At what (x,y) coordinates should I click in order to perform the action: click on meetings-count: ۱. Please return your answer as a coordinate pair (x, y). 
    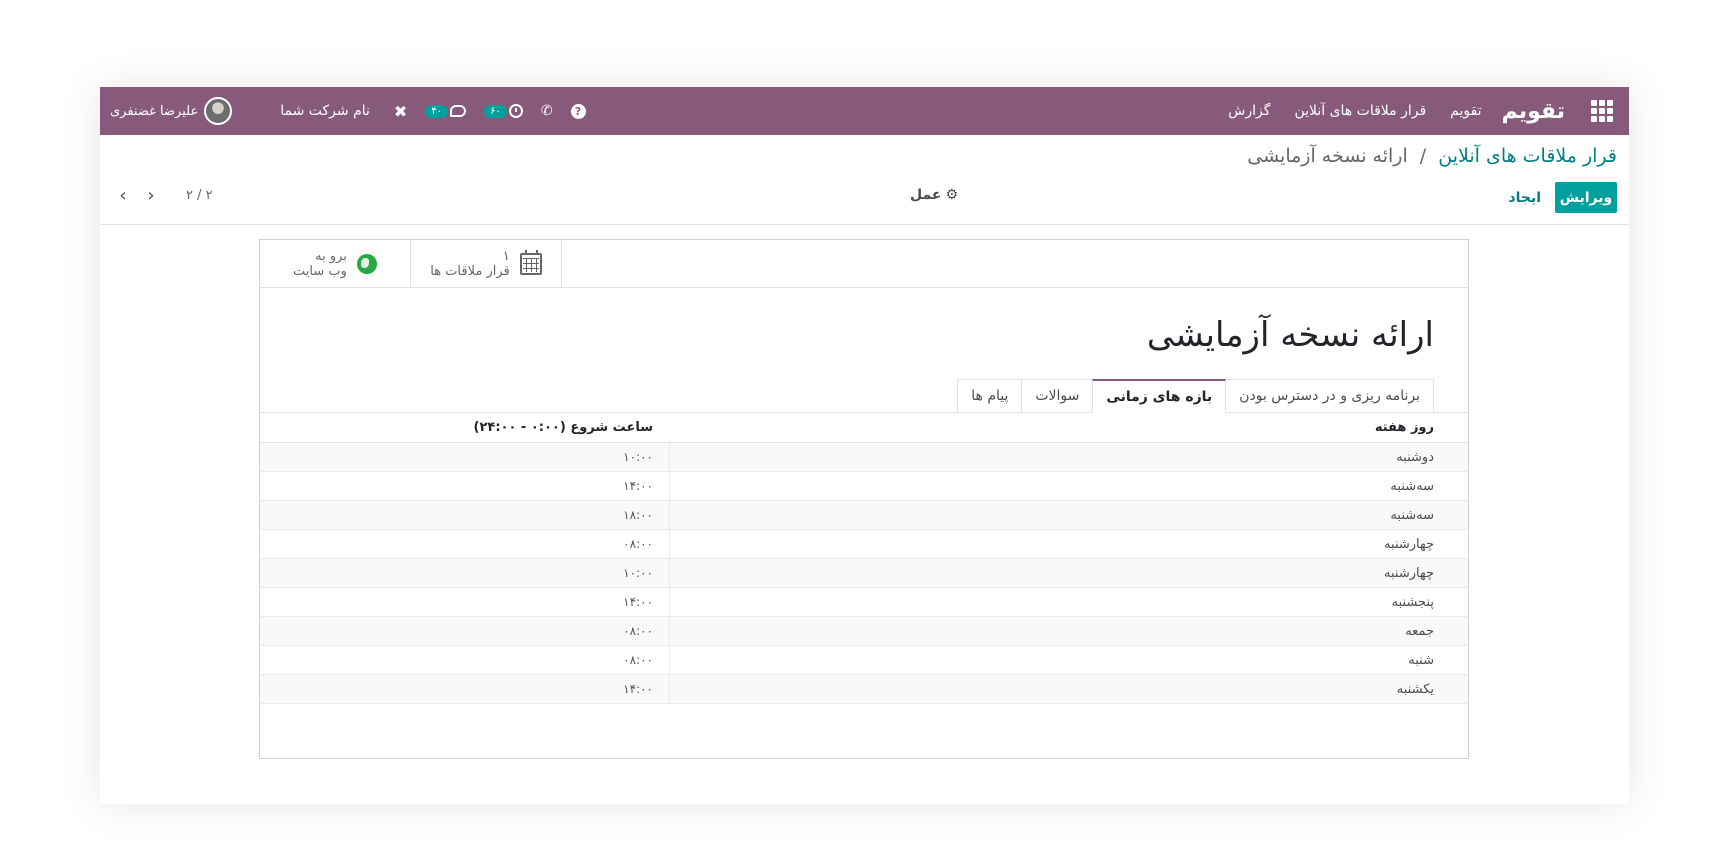
    Looking at the image, I should click on (506, 256).